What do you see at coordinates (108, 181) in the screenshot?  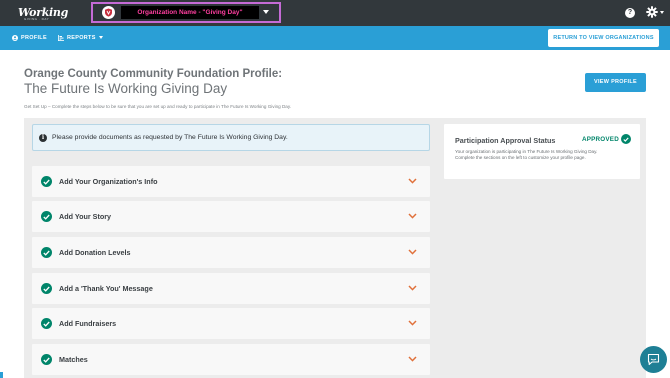 I see `setup-step-label: Add Your Organization's Info` at bounding box center [108, 181].